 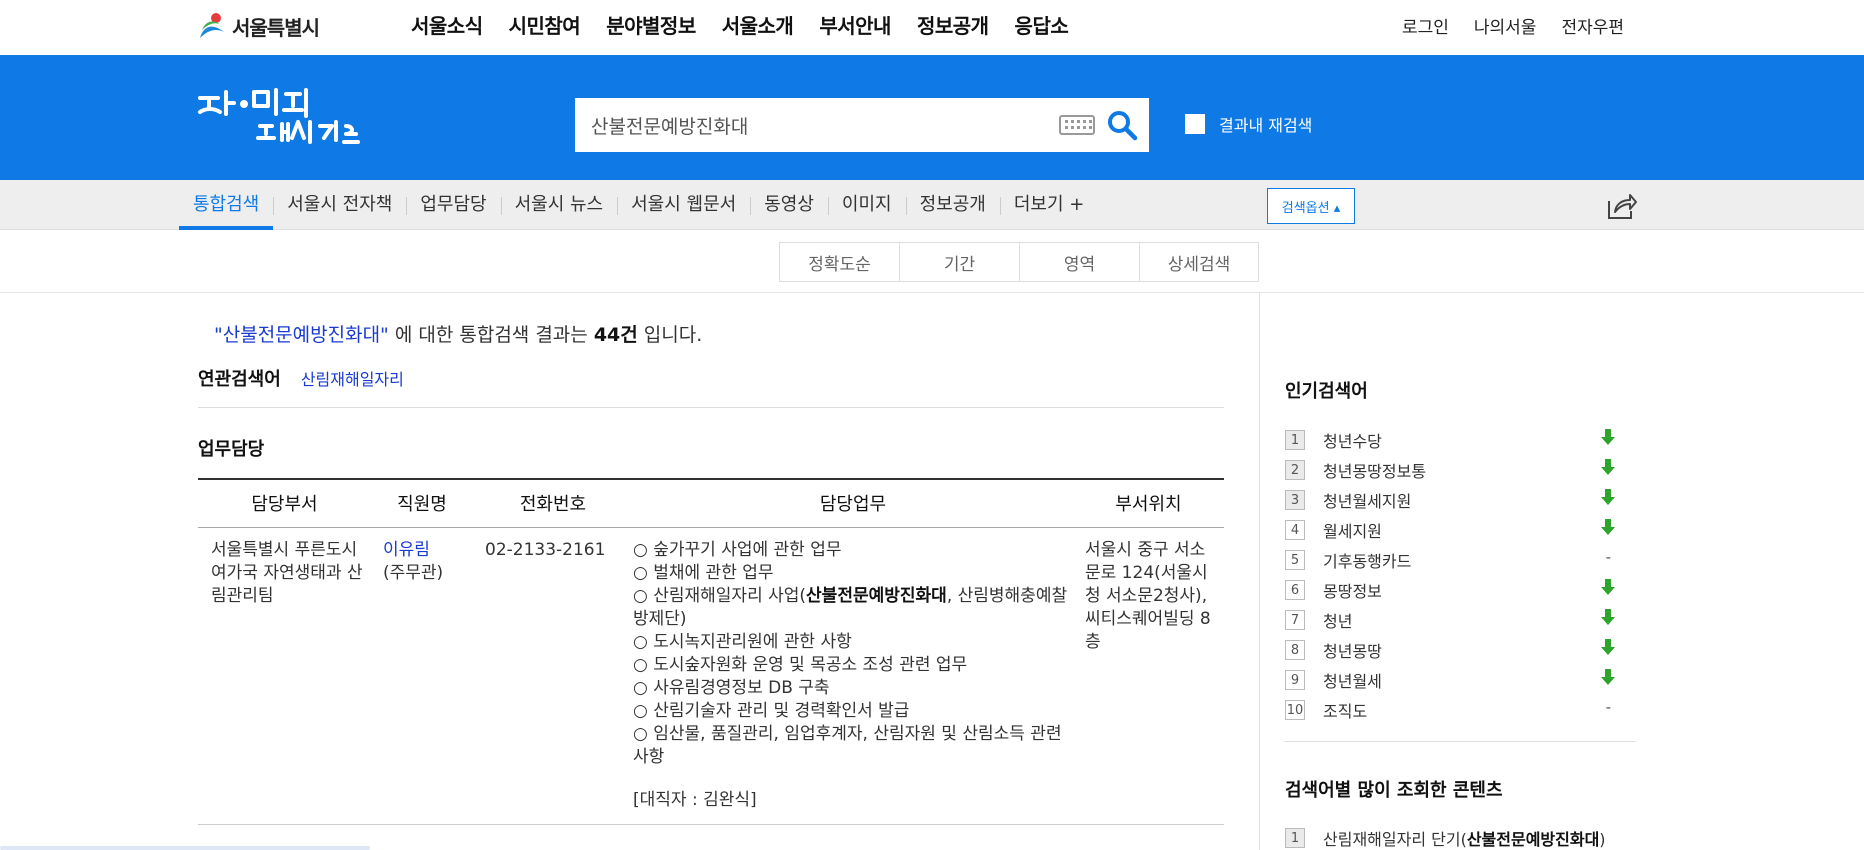 I want to click on rank-badge: 5, so click(x=1295, y=560).